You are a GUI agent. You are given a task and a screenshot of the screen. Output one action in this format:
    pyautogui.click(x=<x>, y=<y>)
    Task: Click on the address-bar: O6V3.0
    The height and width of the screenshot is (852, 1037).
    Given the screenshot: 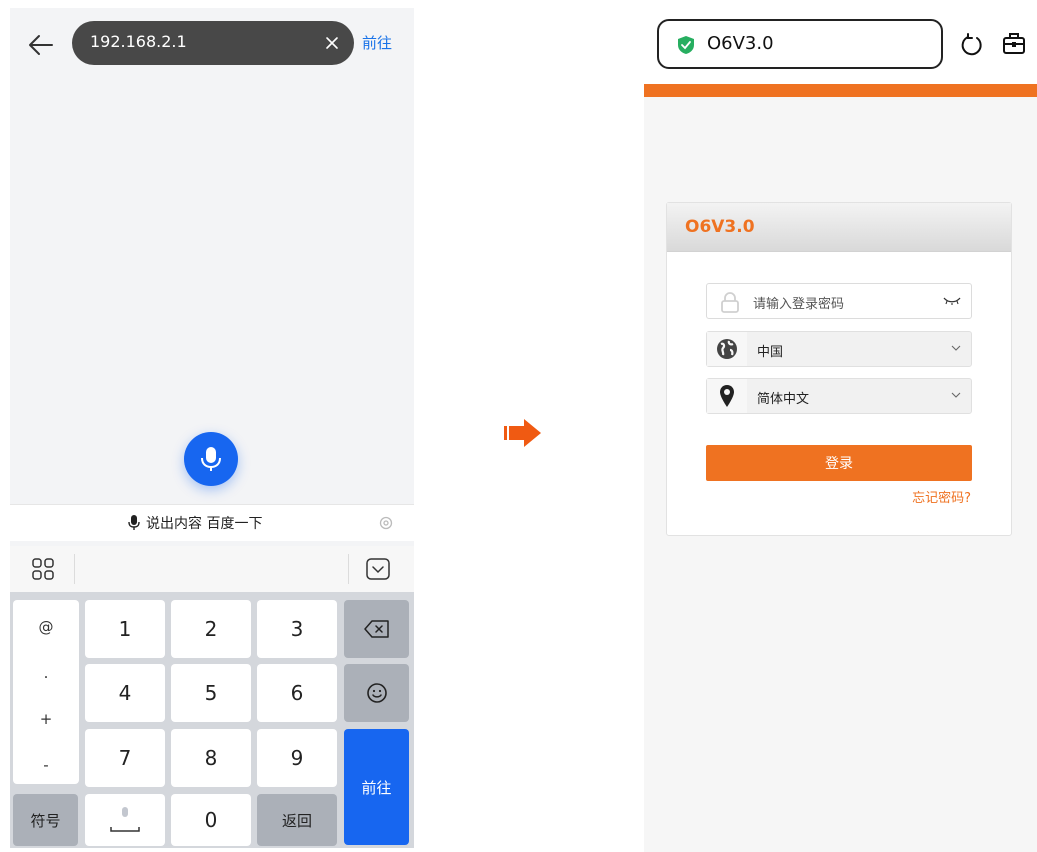 What is the action you would take?
    pyautogui.click(x=800, y=44)
    